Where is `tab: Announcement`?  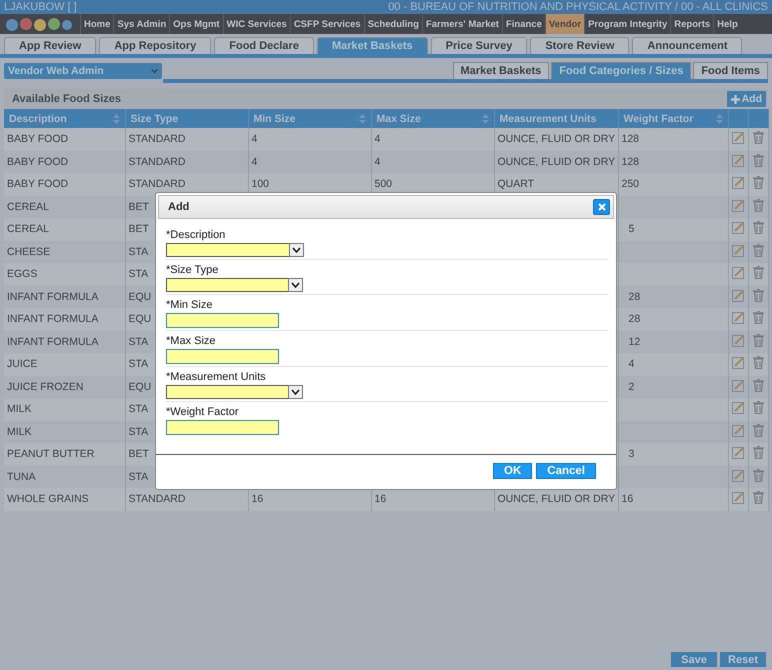
tab: Announcement is located at coordinates (687, 45).